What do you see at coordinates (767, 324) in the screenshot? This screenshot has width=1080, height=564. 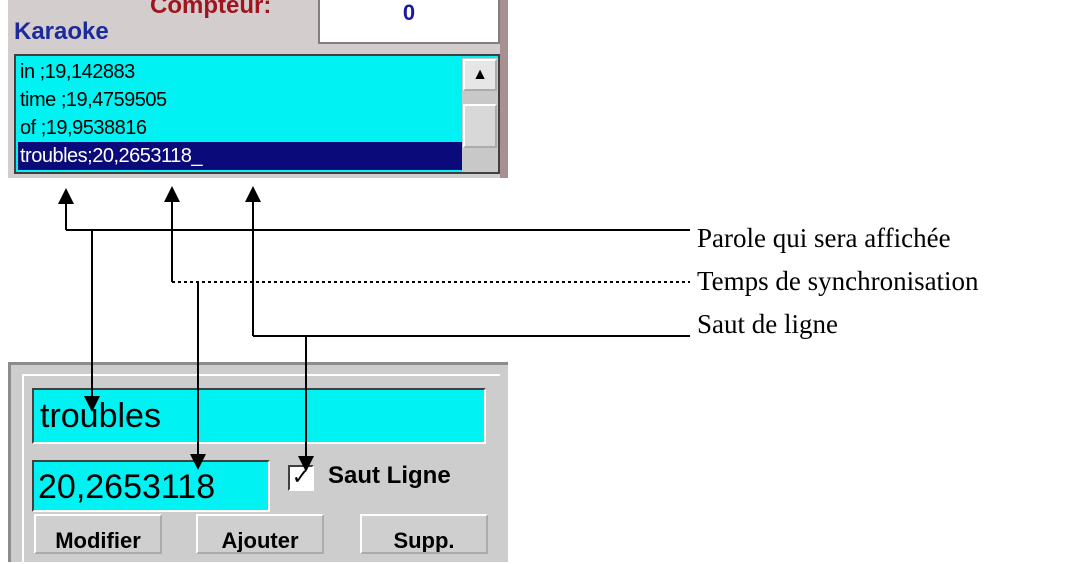 I see `annotation-saut: Saut de ligne` at bounding box center [767, 324].